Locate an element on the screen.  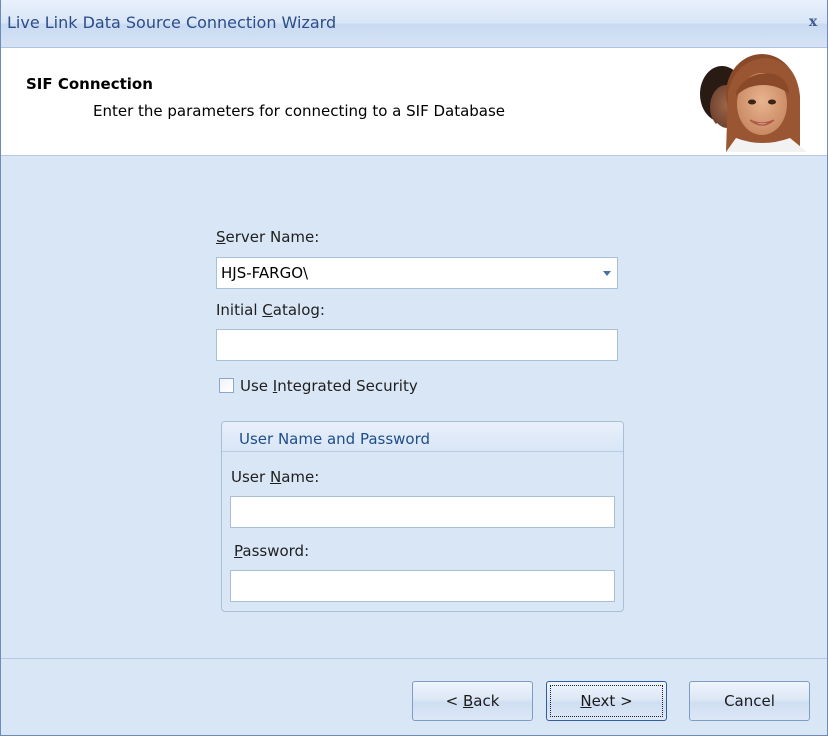
initial-catalog-input is located at coordinates (417, 345).